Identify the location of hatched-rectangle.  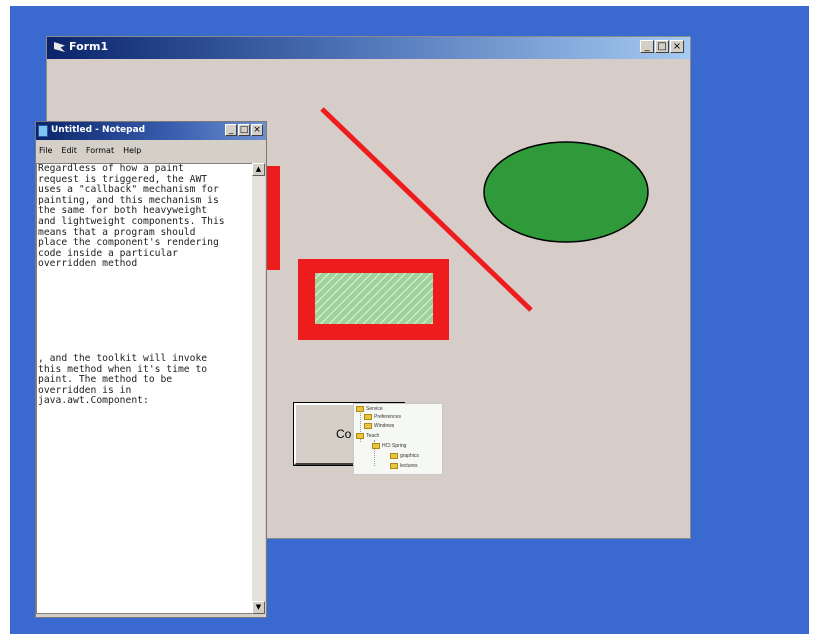
(374, 298).